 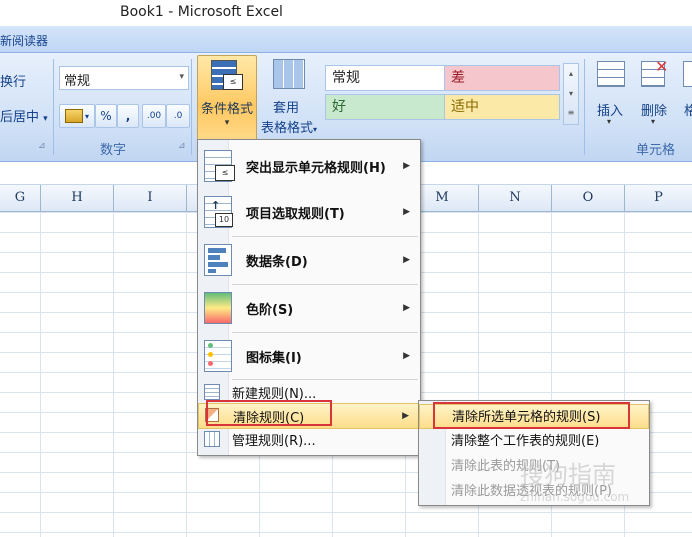 I want to click on top-bottom-icon: ↑ 10, so click(x=218, y=212).